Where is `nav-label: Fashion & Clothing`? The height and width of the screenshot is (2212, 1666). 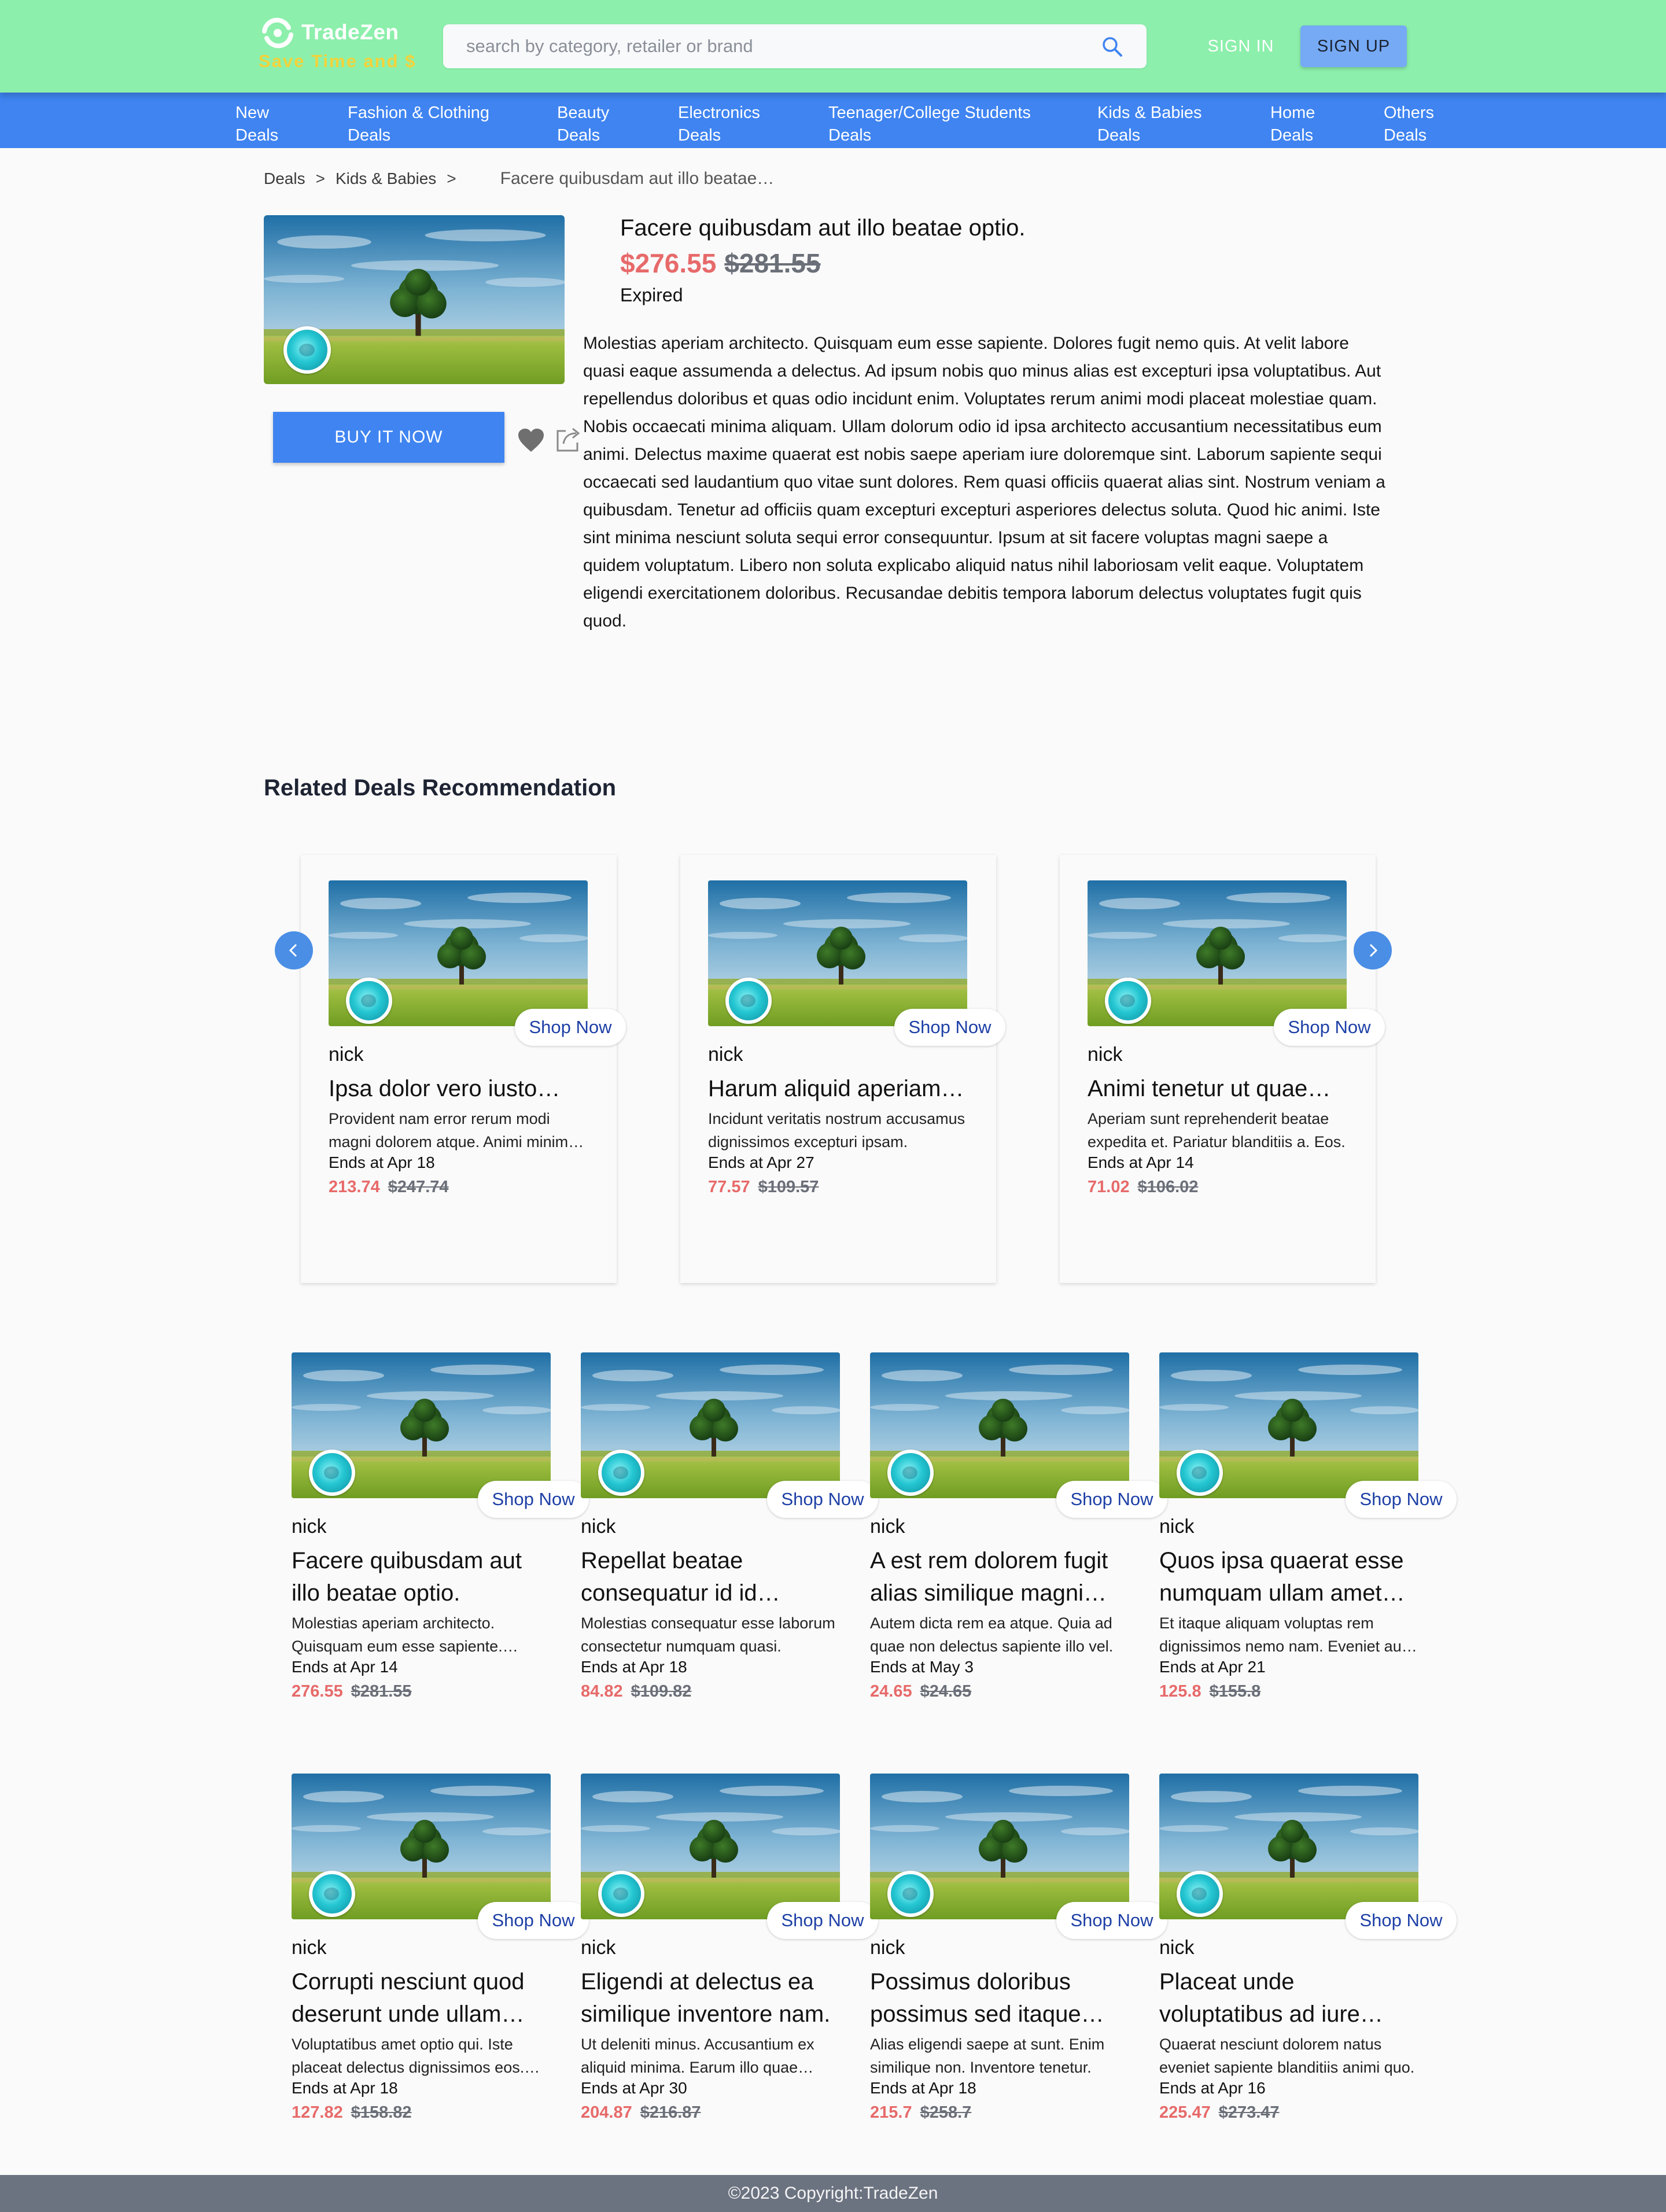 nav-label: Fashion & Clothing is located at coordinates (419, 113).